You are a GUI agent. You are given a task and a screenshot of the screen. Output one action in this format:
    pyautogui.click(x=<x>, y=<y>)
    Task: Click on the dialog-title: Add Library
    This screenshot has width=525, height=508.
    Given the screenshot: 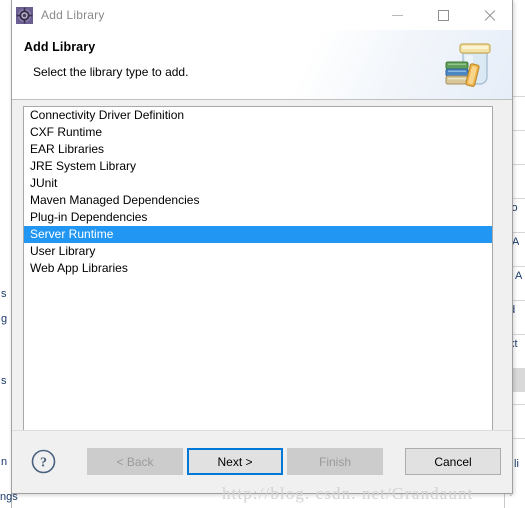 What is the action you would take?
    pyautogui.click(x=73, y=15)
    